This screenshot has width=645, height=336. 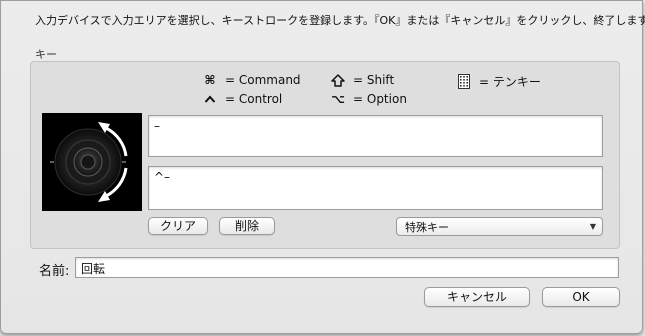 What do you see at coordinates (92, 162) in the screenshot?
I see `jog-dial-rotate-icon` at bounding box center [92, 162].